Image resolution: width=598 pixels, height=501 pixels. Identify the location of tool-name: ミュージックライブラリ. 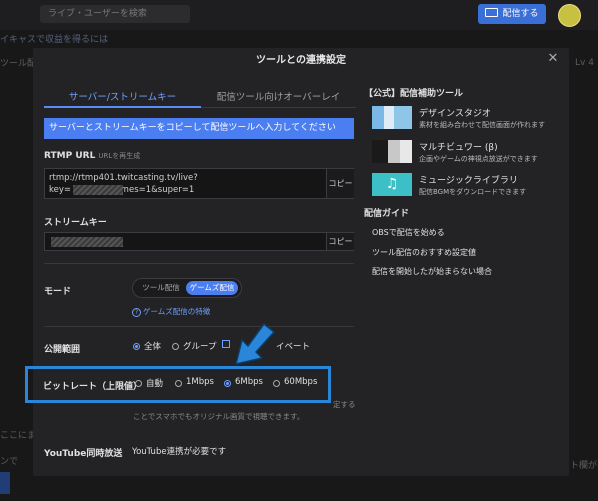
(468, 181).